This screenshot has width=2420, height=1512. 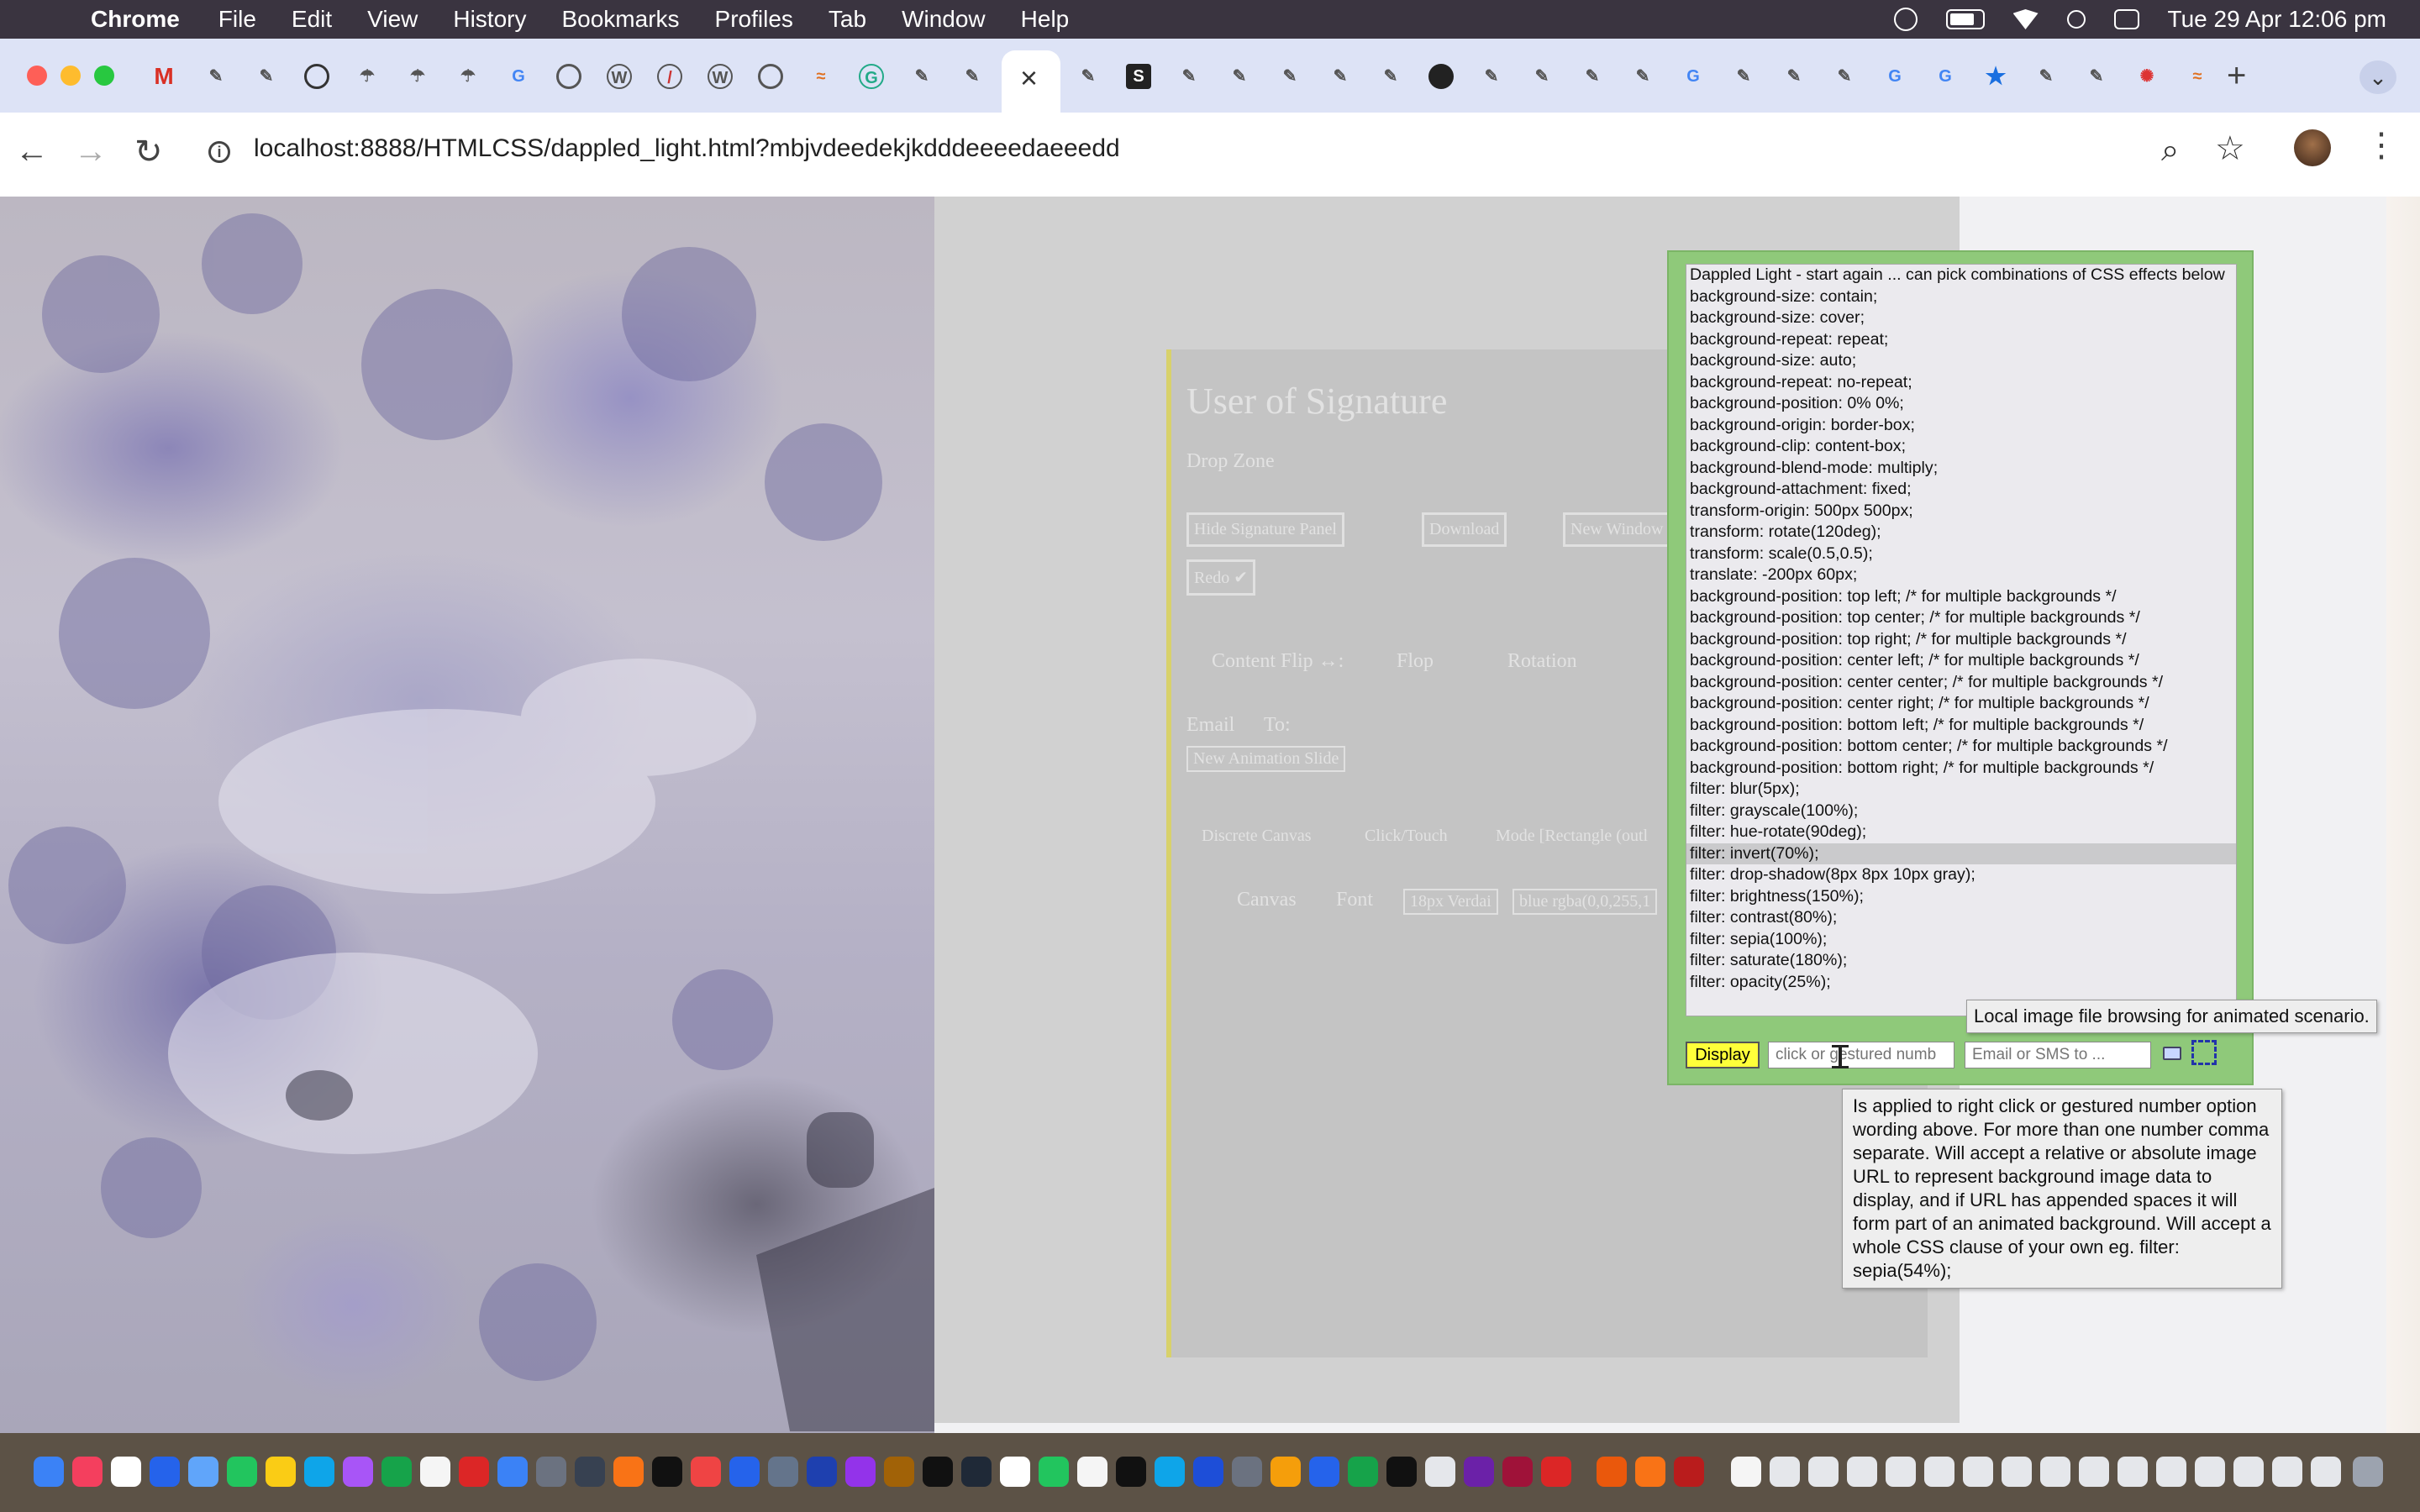 What do you see at coordinates (620, 19) in the screenshot?
I see `menu-bookmarks: Bookmarks` at bounding box center [620, 19].